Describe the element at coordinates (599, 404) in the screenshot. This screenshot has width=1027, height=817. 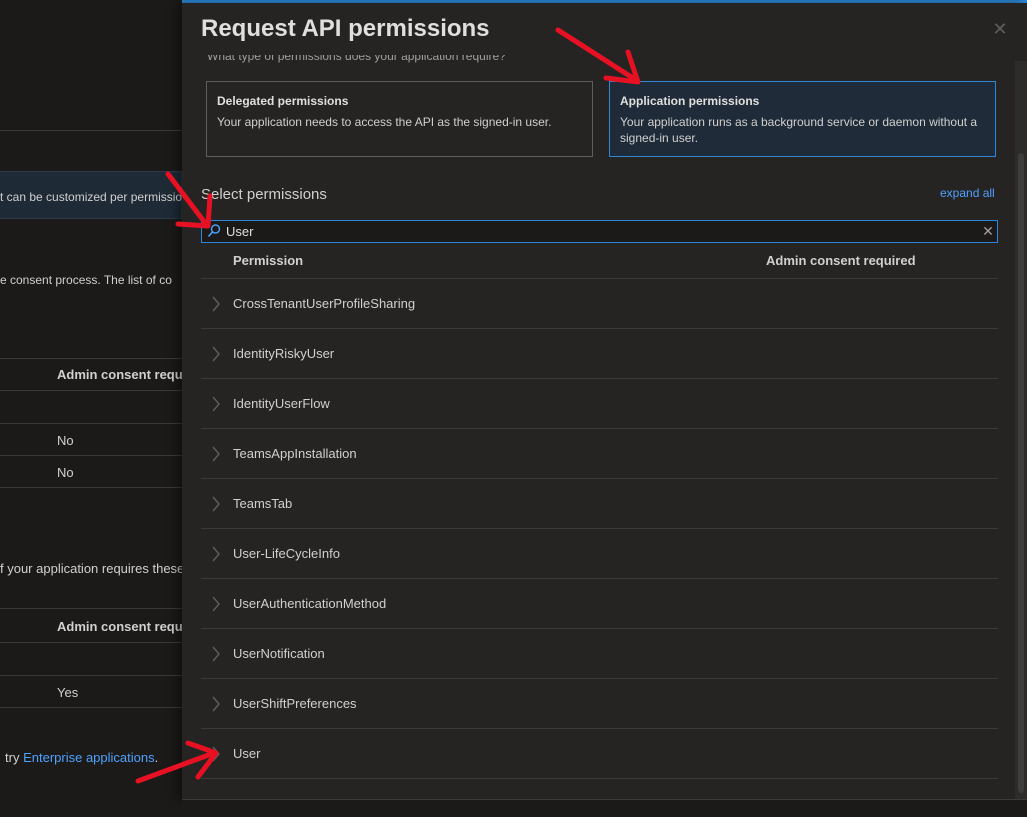
I see `permission-row: IdentityUserFlow` at that location.